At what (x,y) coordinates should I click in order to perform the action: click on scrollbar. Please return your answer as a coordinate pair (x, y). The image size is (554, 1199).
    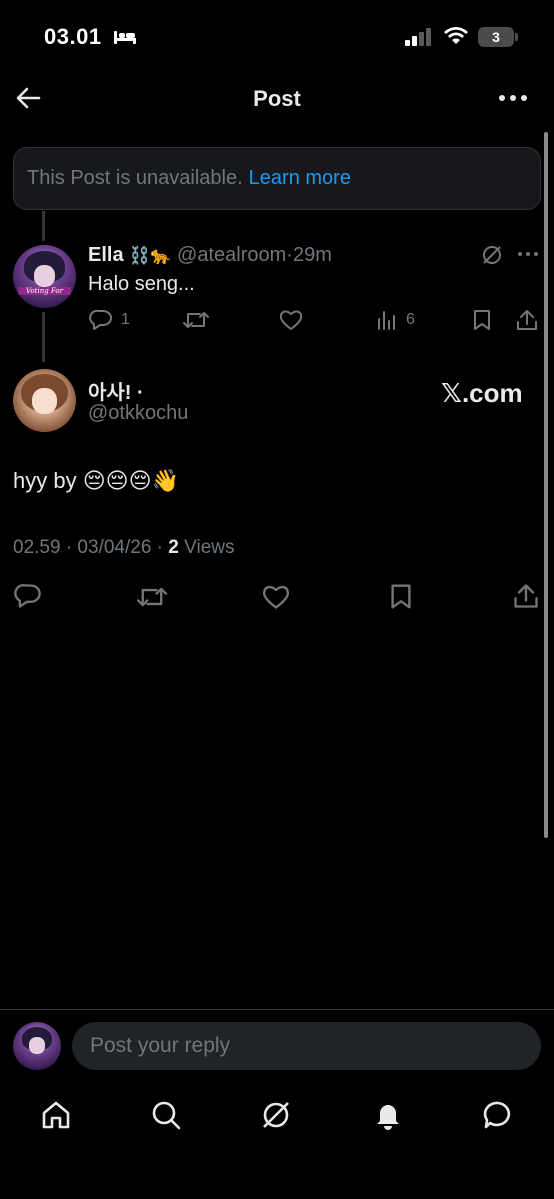
    Looking at the image, I should click on (546, 485).